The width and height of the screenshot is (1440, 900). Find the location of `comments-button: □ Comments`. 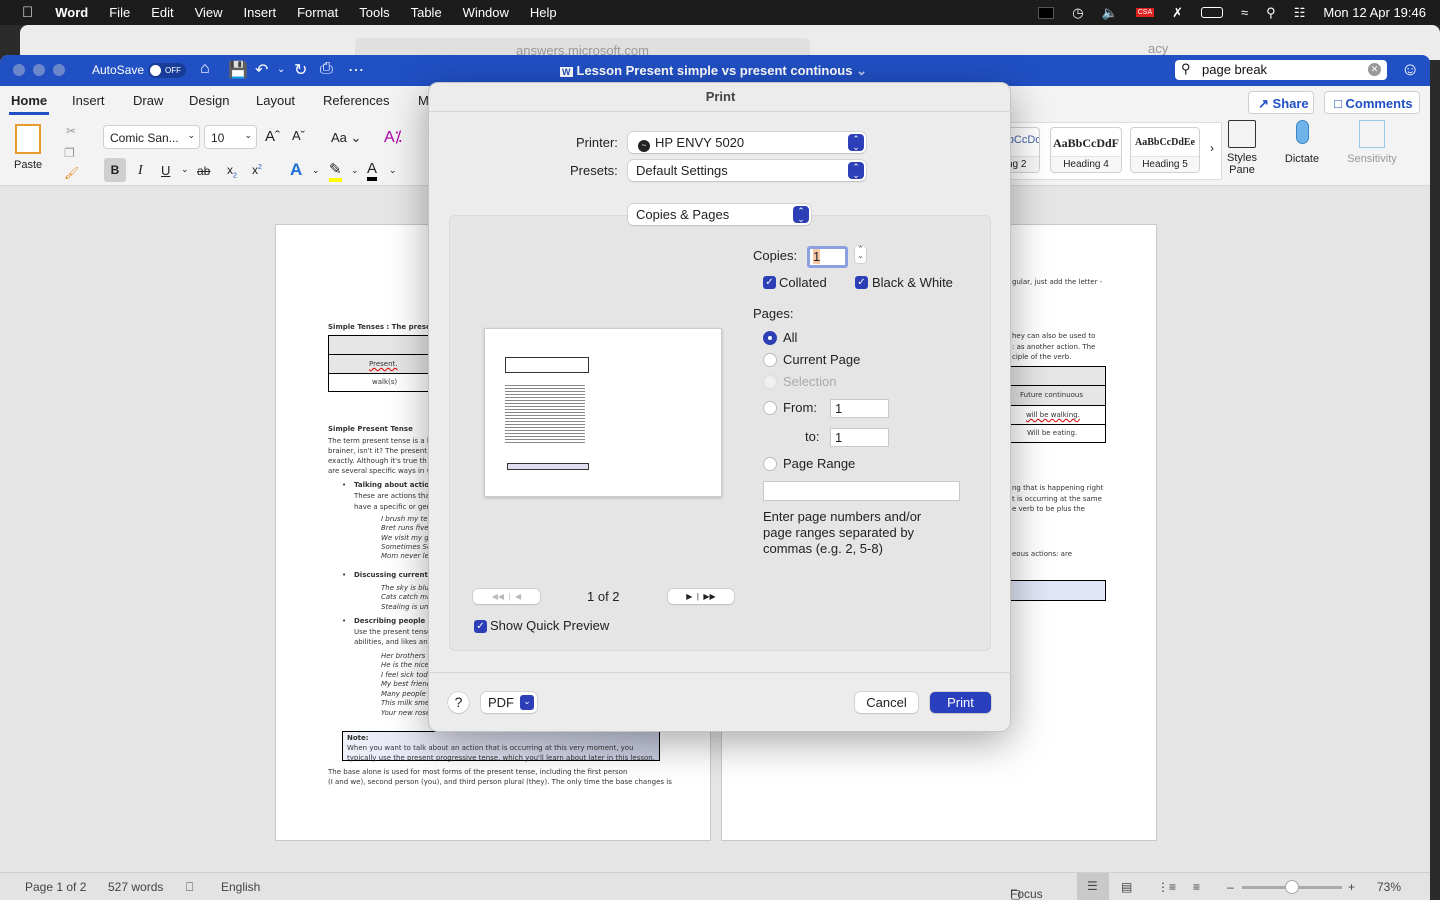

comments-button: □ Comments is located at coordinates (1372, 102).